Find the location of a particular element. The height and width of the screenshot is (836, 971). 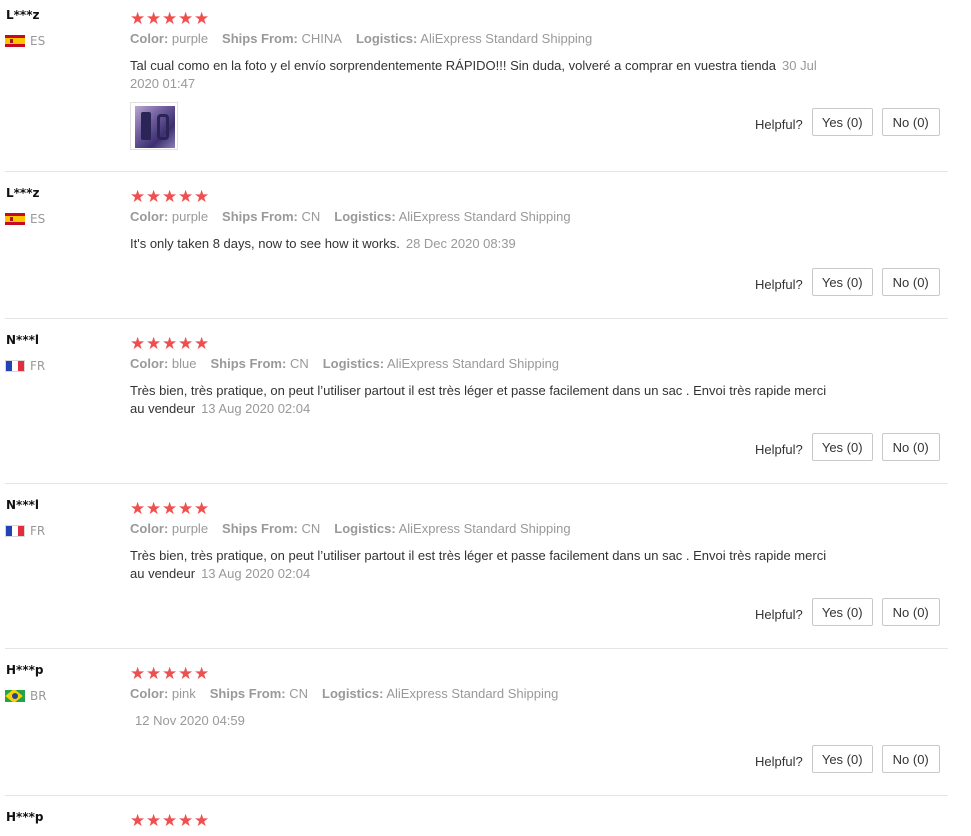

country-code: ES is located at coordinates (38, 219).